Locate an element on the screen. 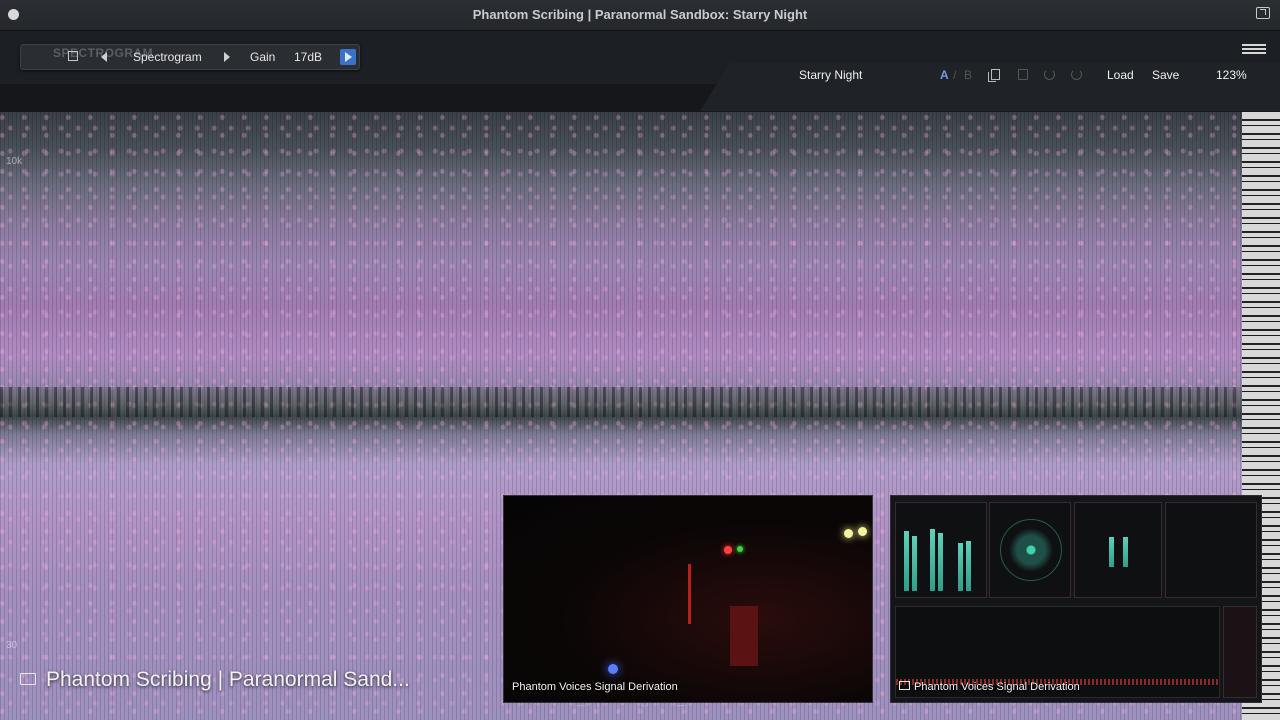 The width and height of the screenshot is (1280, 720). red-stripe is located at coordinates (689, 594).